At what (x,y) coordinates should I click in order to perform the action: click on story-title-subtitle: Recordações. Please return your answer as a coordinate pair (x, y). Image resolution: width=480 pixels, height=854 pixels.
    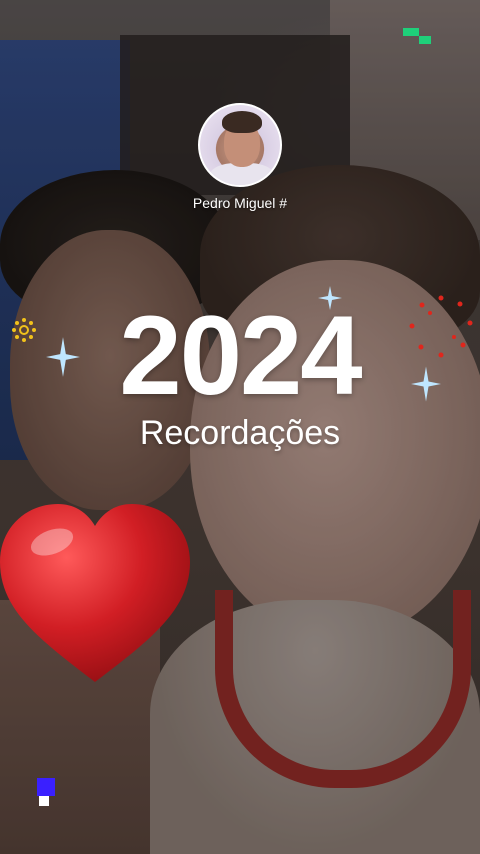
    Looking at the image, I should click on (240, 433).